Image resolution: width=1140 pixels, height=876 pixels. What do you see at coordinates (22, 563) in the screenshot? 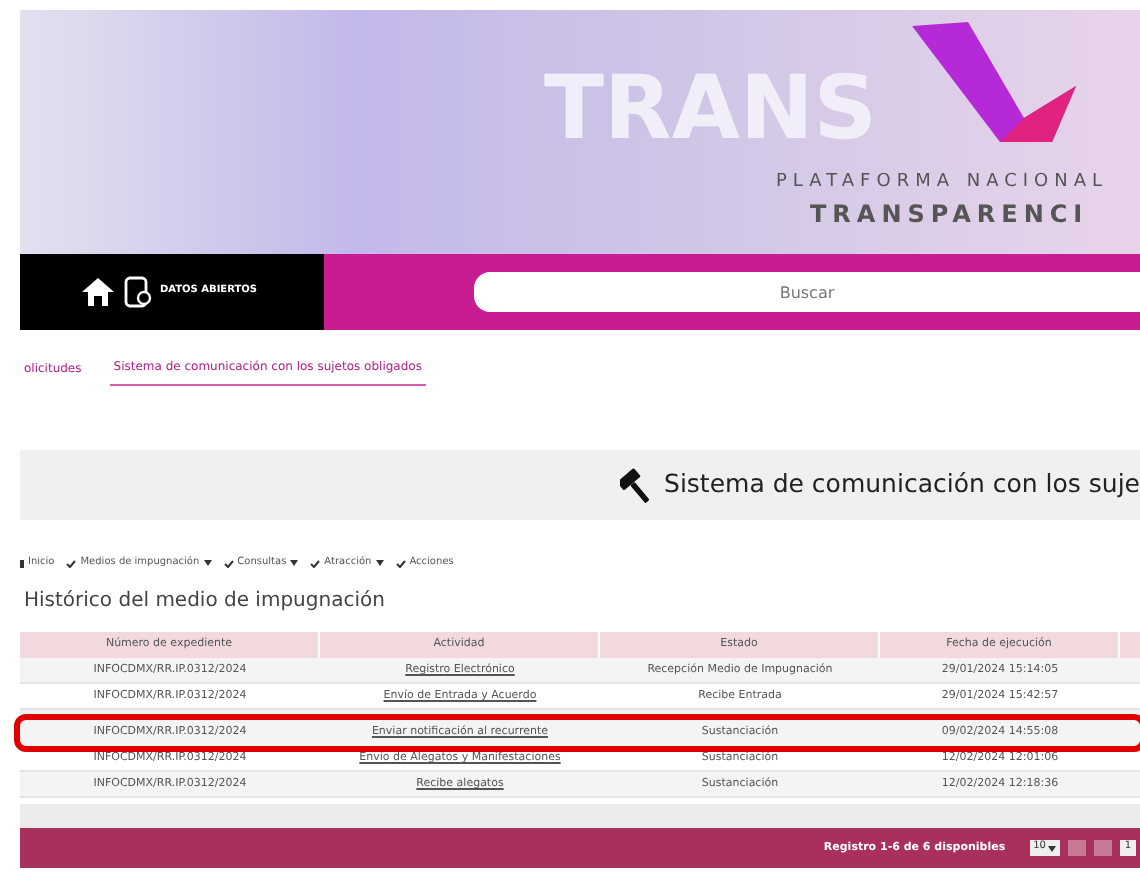
I see `home-marker-icon` at bounding box center [22, 563].